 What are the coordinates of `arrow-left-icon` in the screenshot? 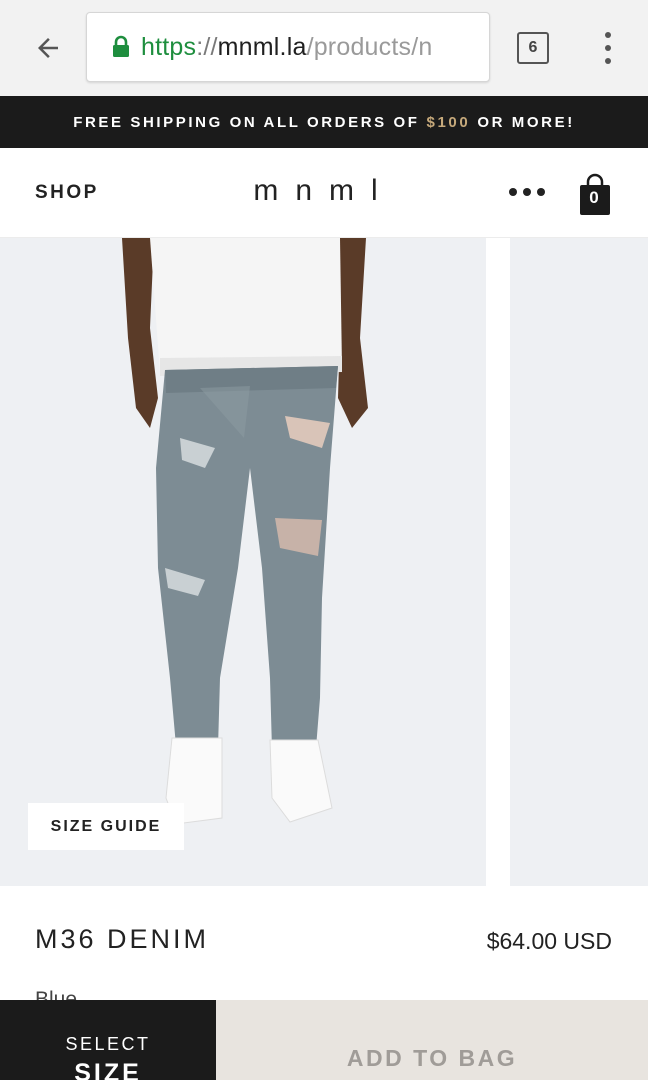 It's located at (48, 48).